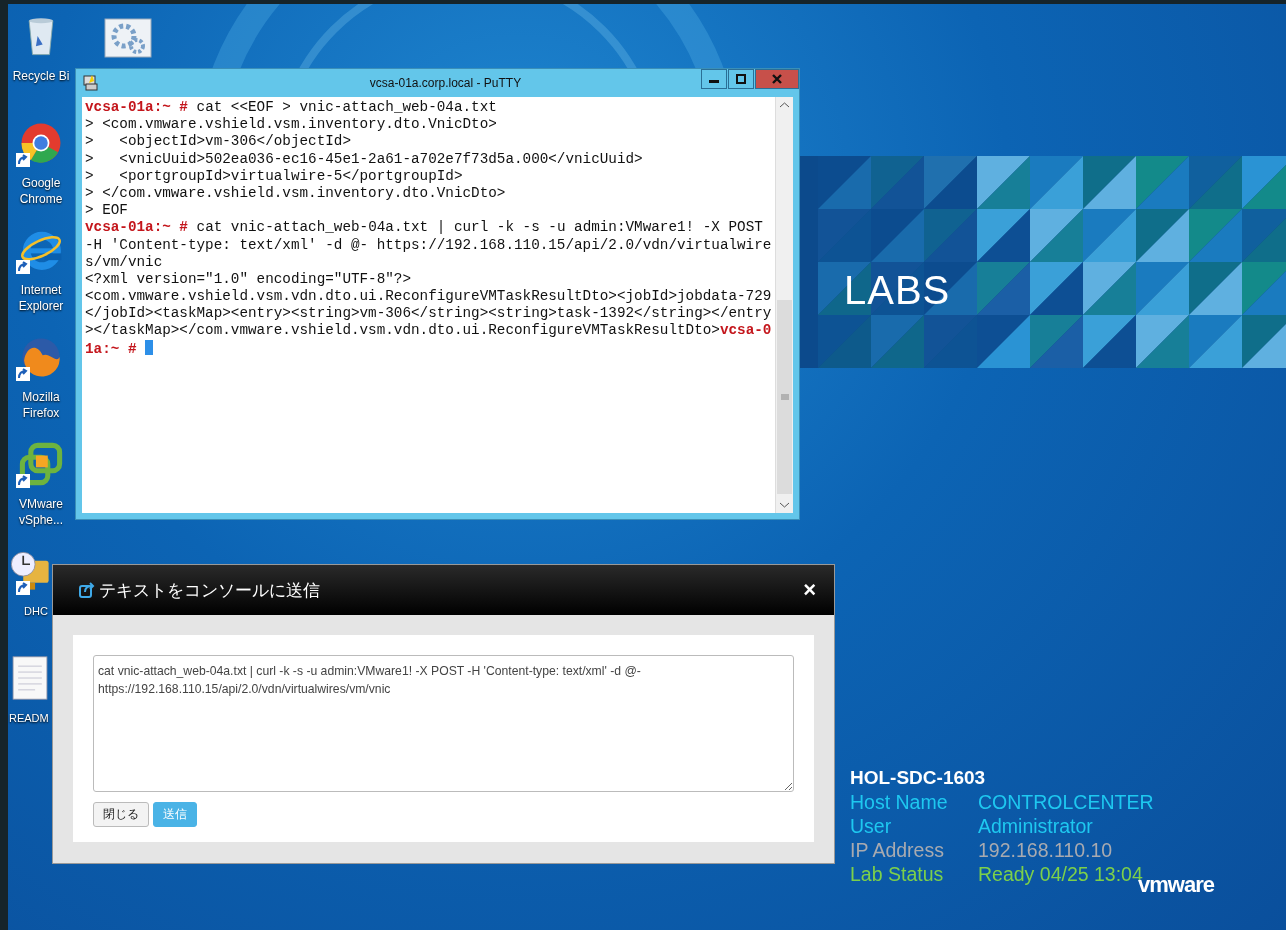 Image resolution: width=1286 pixels, height=930 pixels. I want to click on maximize-icon, so click(741, 79).